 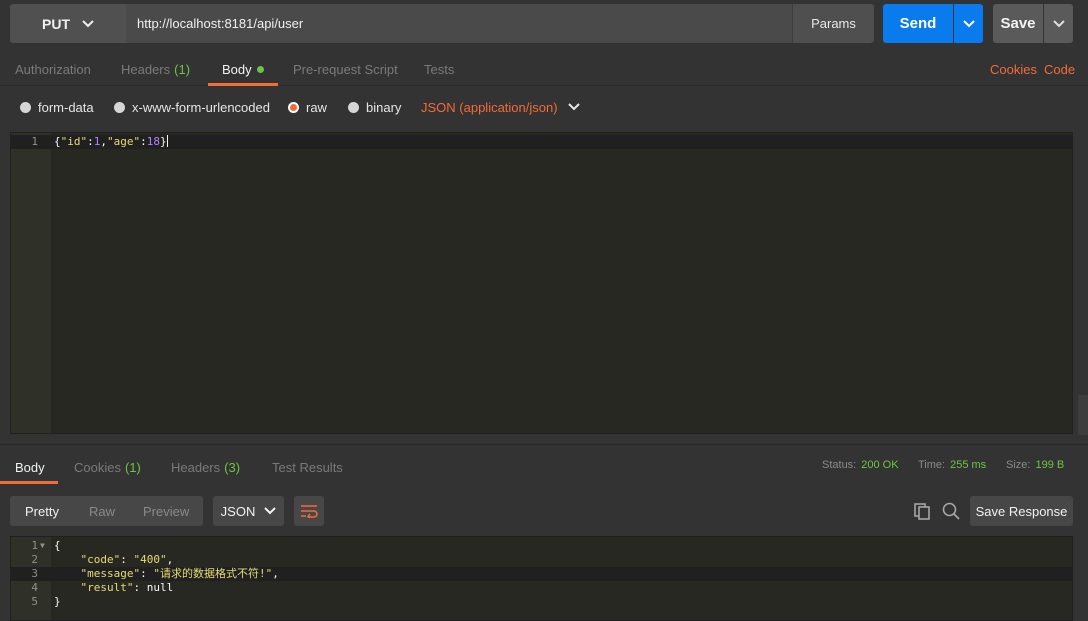 I want to click on radio-form-data: form-data, so click(x=57, y=107).